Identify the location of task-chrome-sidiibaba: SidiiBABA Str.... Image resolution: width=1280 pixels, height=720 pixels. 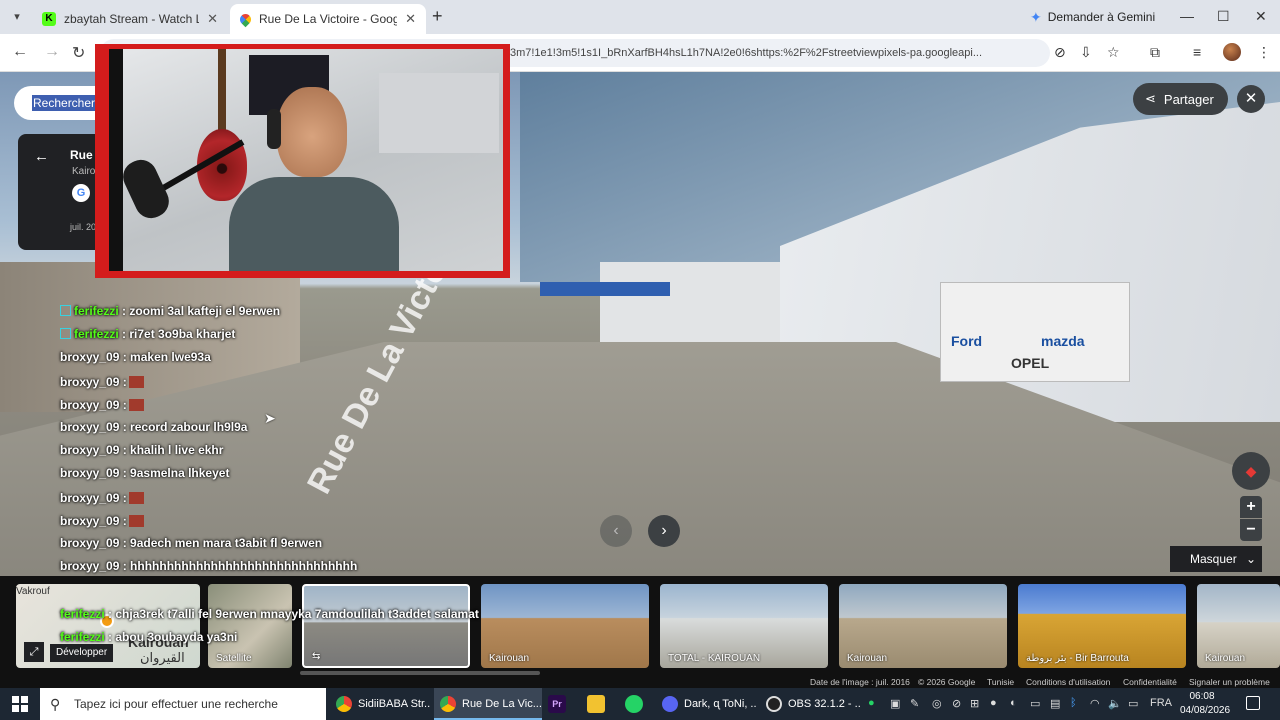
(380, 704).